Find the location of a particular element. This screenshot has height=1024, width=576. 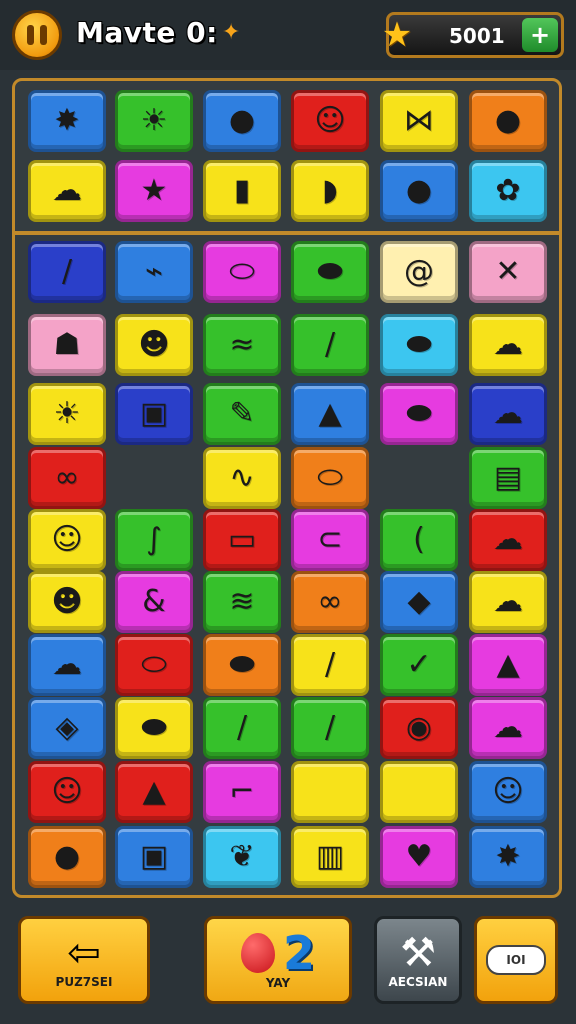

back-button: ⇦ PUZ7SEI is located at coordinates (84, 960).